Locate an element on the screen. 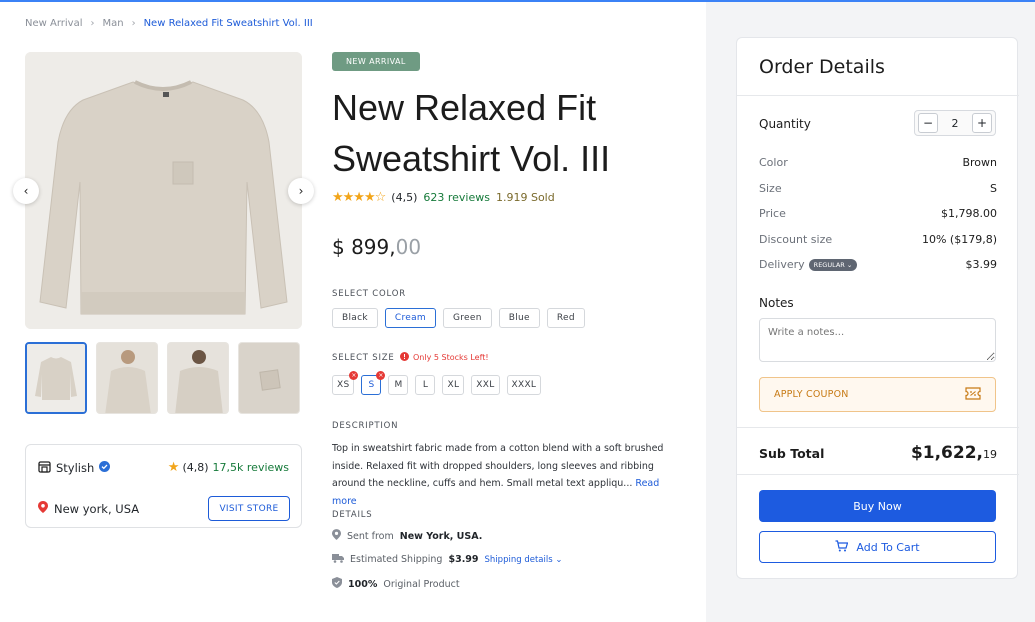 The image size is (1035, 622). delivery-type-label: REGULAR is located at coordinates (829, 265).